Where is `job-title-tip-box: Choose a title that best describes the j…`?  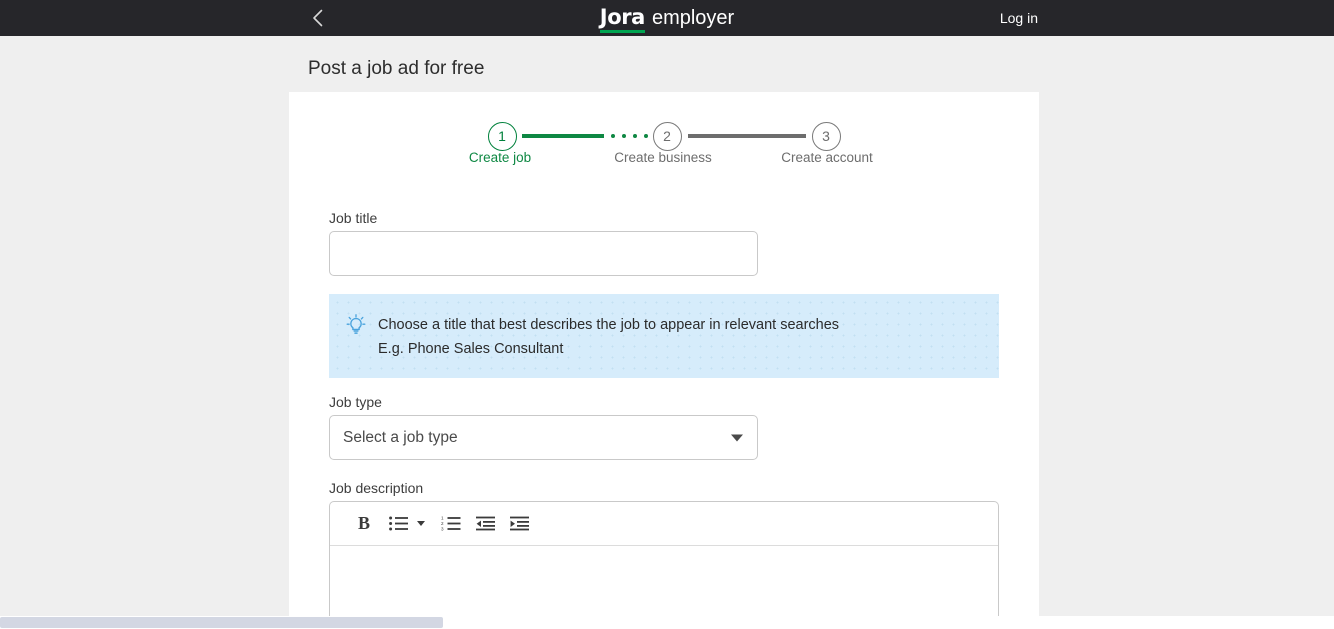
job-title-tip-box: Choose a title that best describes the j… is located at coordinates (664, 336).